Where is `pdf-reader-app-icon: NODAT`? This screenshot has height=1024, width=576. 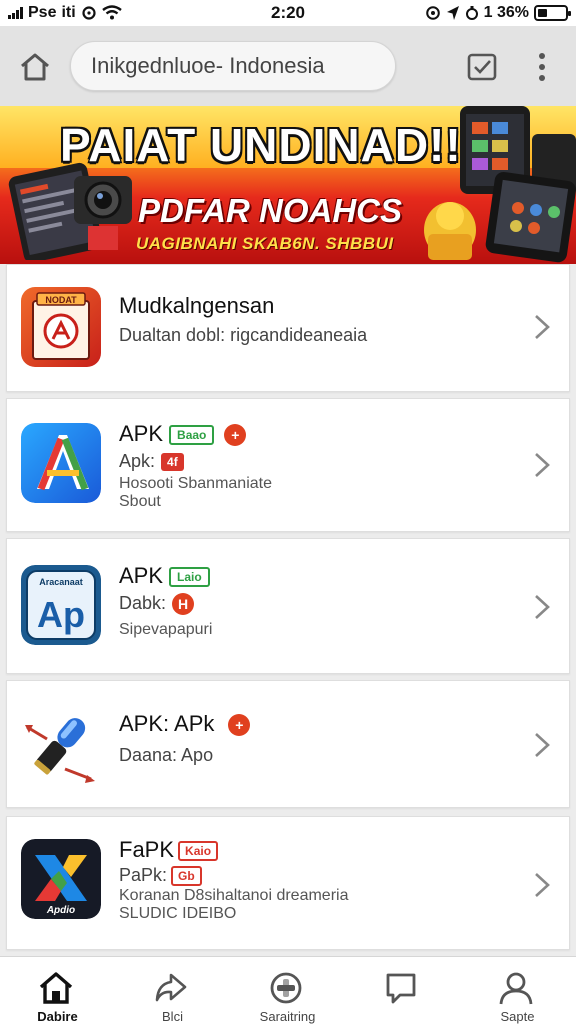 pdf-reader-app-icon: NODAT is located at coordinates (61, 327).